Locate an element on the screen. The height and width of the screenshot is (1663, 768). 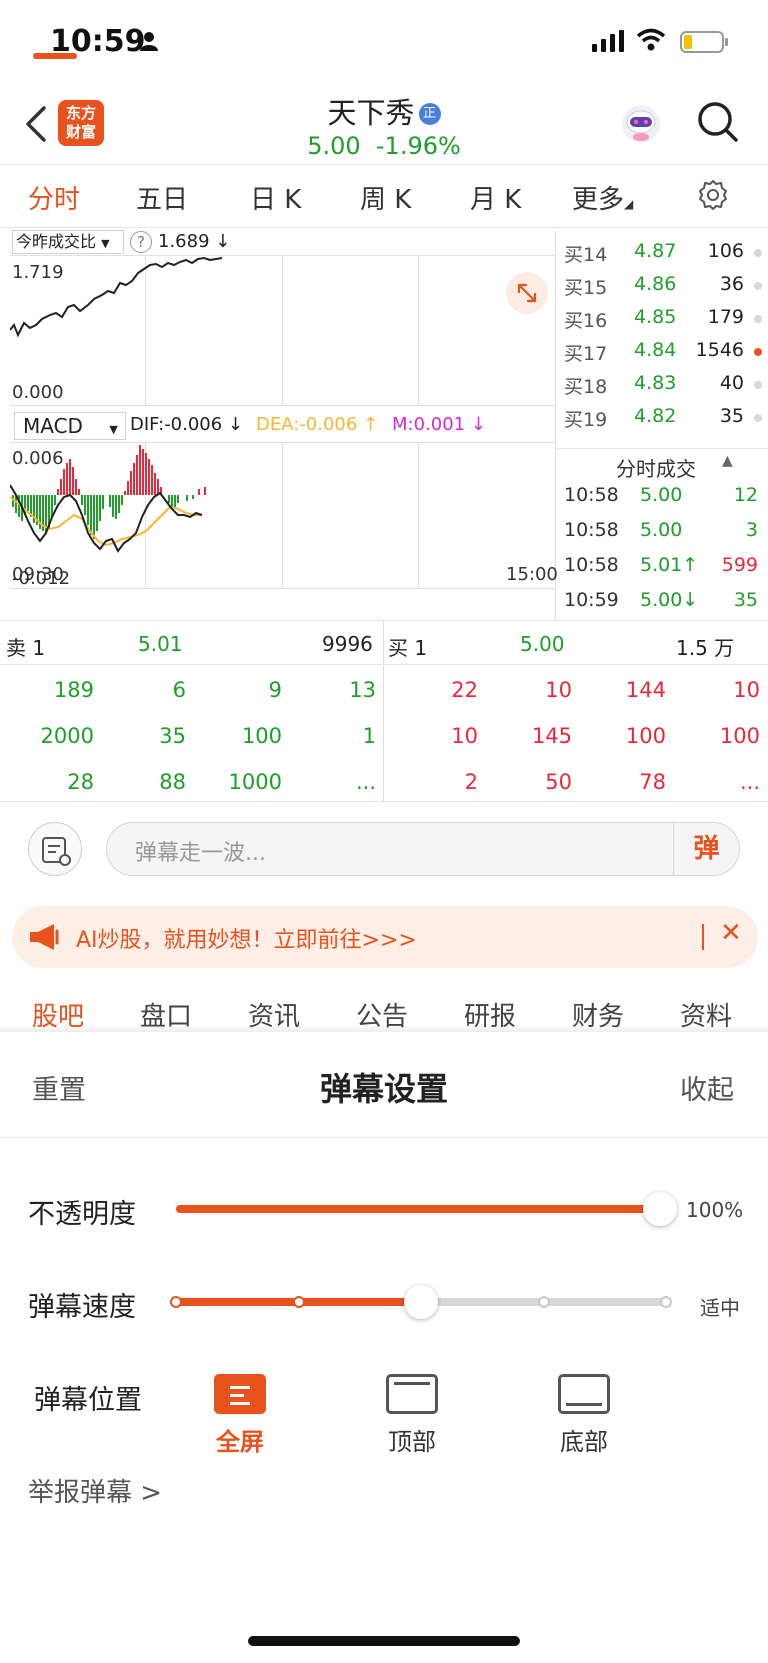
position-fullscreen: 全屏 is located at coordinates (240, 1415).